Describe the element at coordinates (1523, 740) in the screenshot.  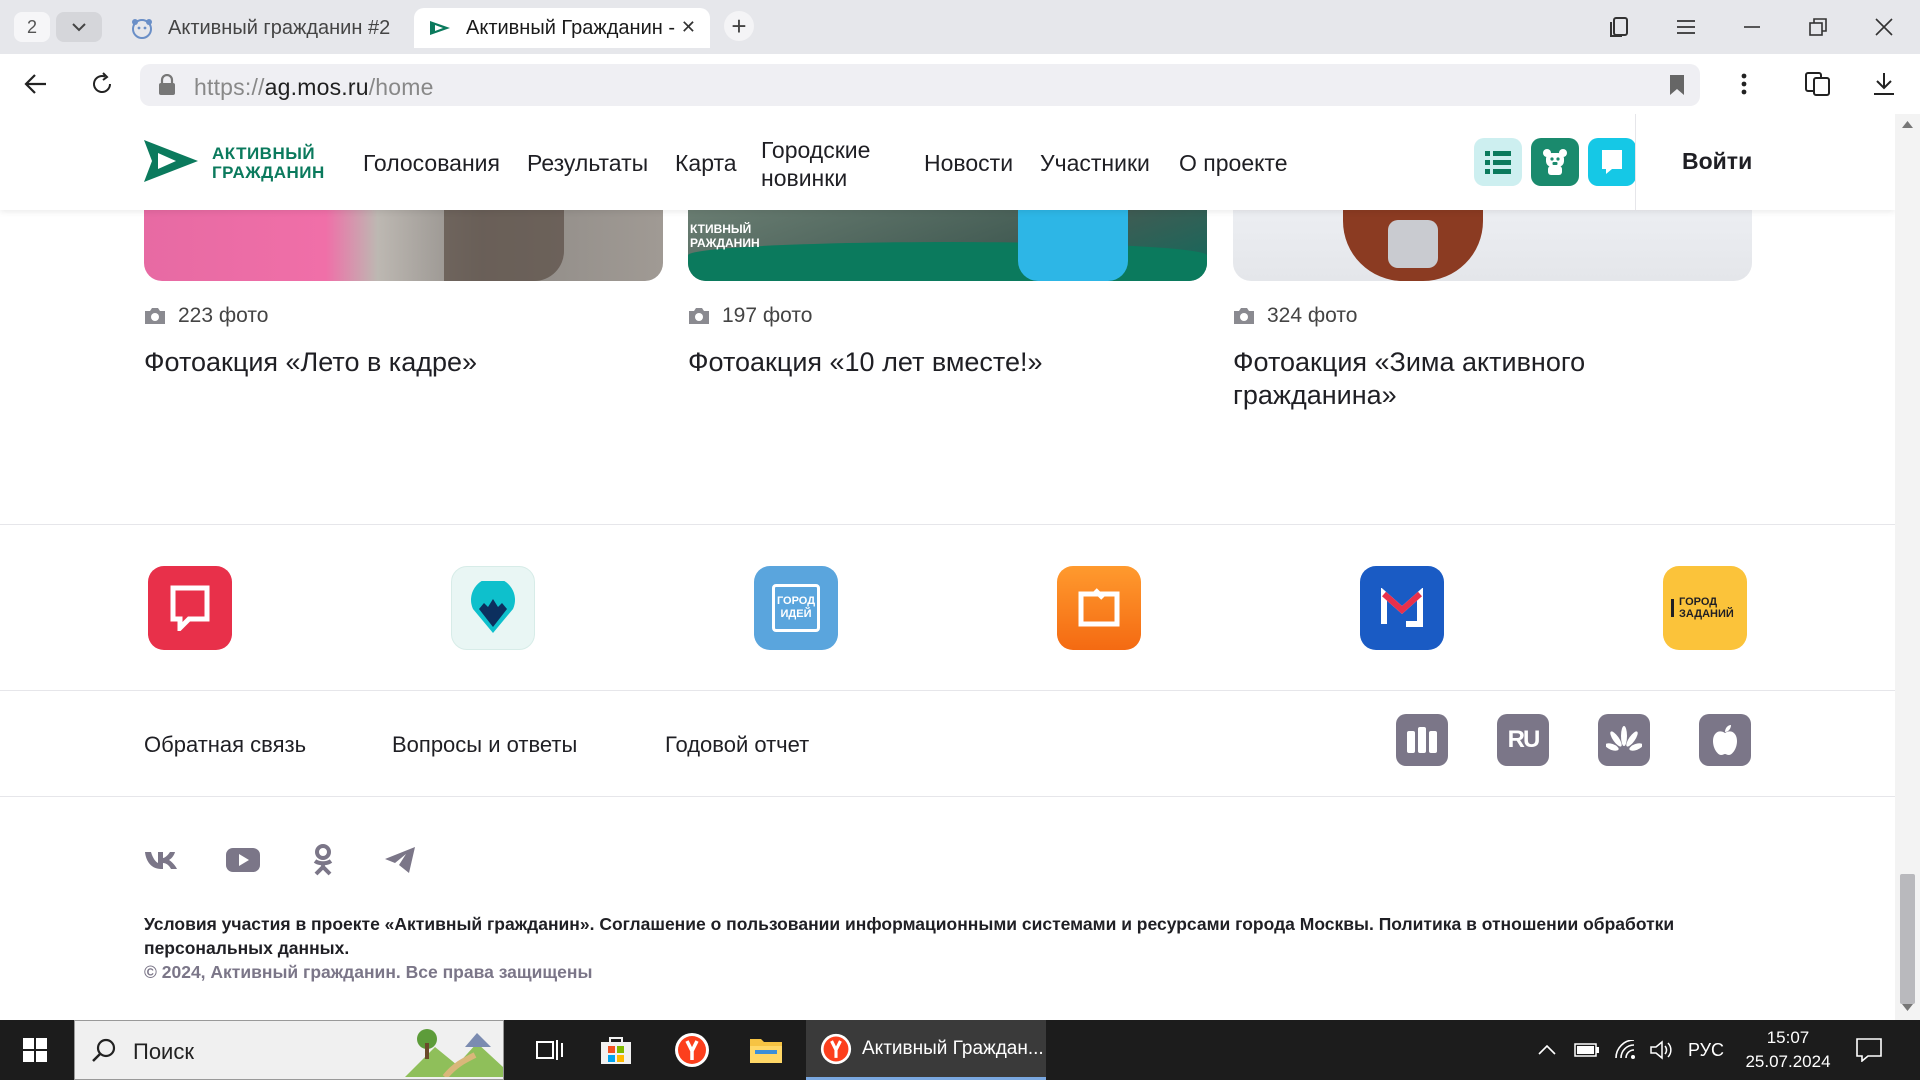
I see `rustore-button: RU` at that location.